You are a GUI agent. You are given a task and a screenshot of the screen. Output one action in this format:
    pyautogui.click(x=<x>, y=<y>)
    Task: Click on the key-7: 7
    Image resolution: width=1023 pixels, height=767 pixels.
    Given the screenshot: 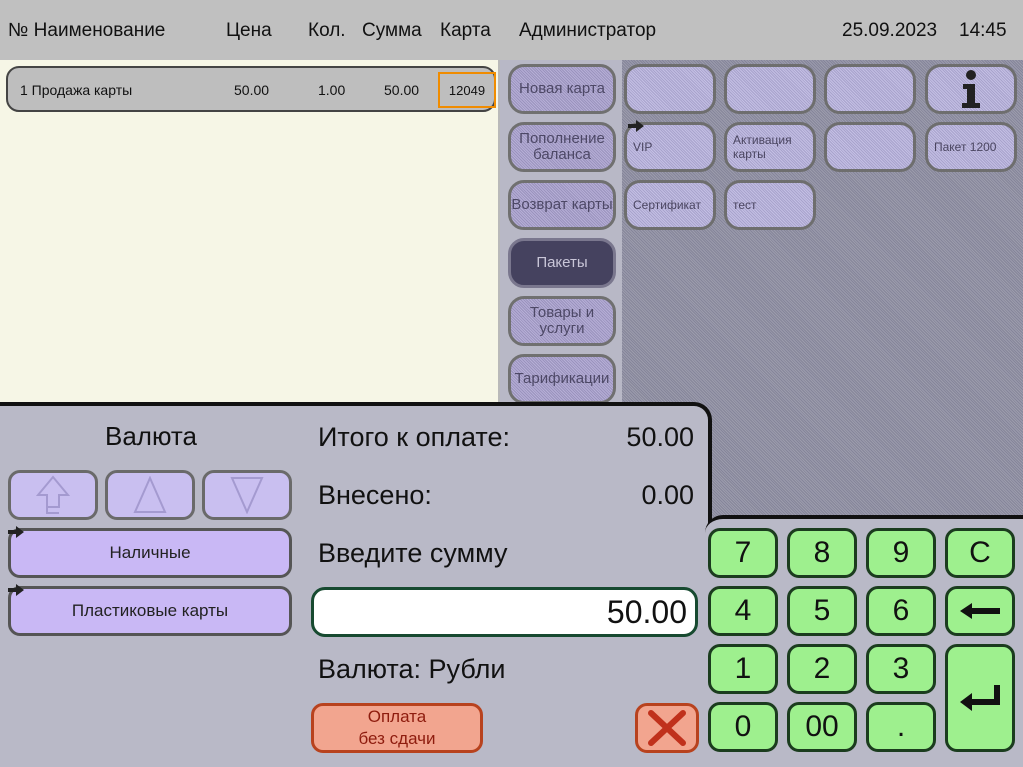 What is the action you would take?
    pyautogui.click(x=743, y=553)
    